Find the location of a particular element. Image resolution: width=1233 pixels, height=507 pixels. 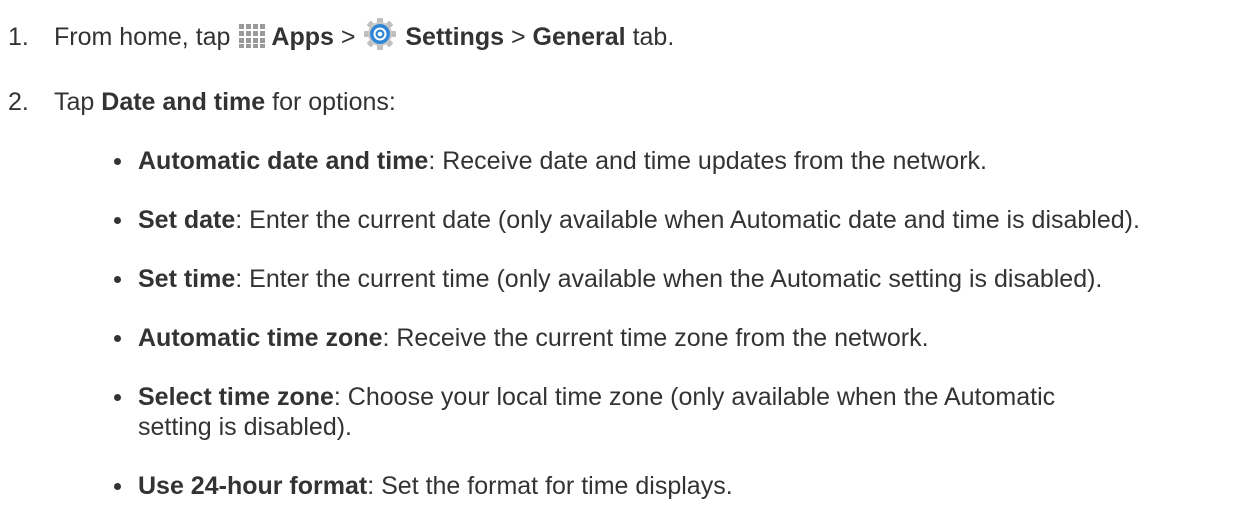

step-text: From home, tap is located at coordinates (142, 37).